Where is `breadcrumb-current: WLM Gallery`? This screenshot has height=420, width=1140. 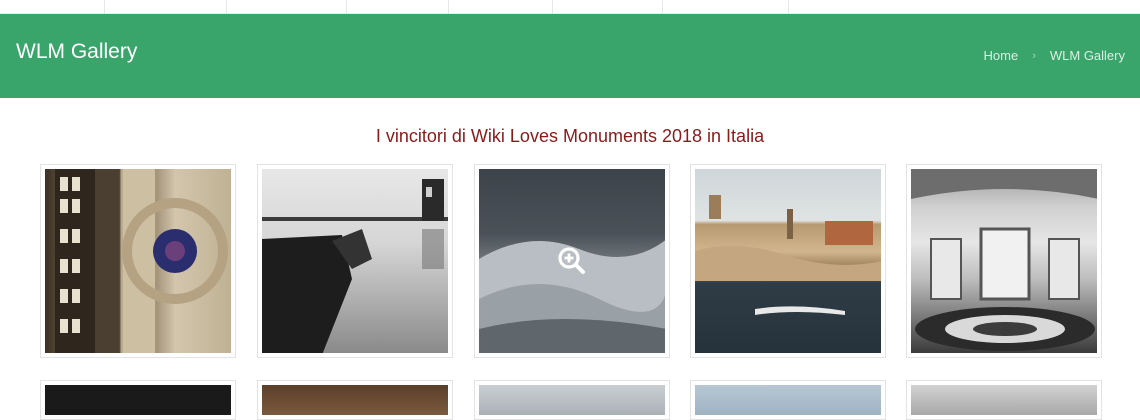
breadcrumb-current: WLM Gallery is located at coordinates (1087, 55).